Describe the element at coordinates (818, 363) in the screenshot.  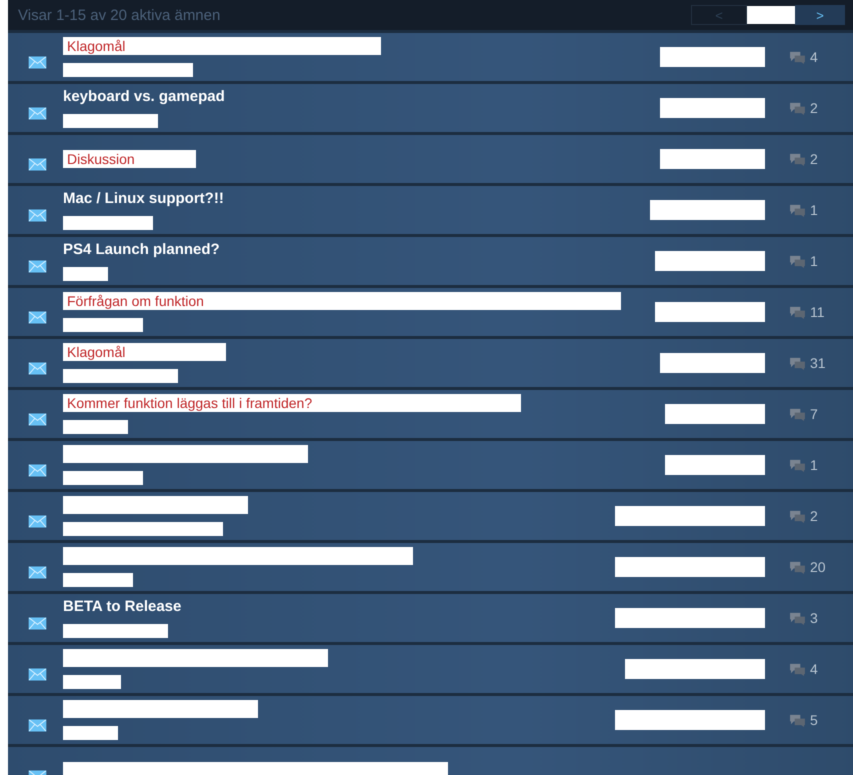
I see `reply-count: 31` at that location.